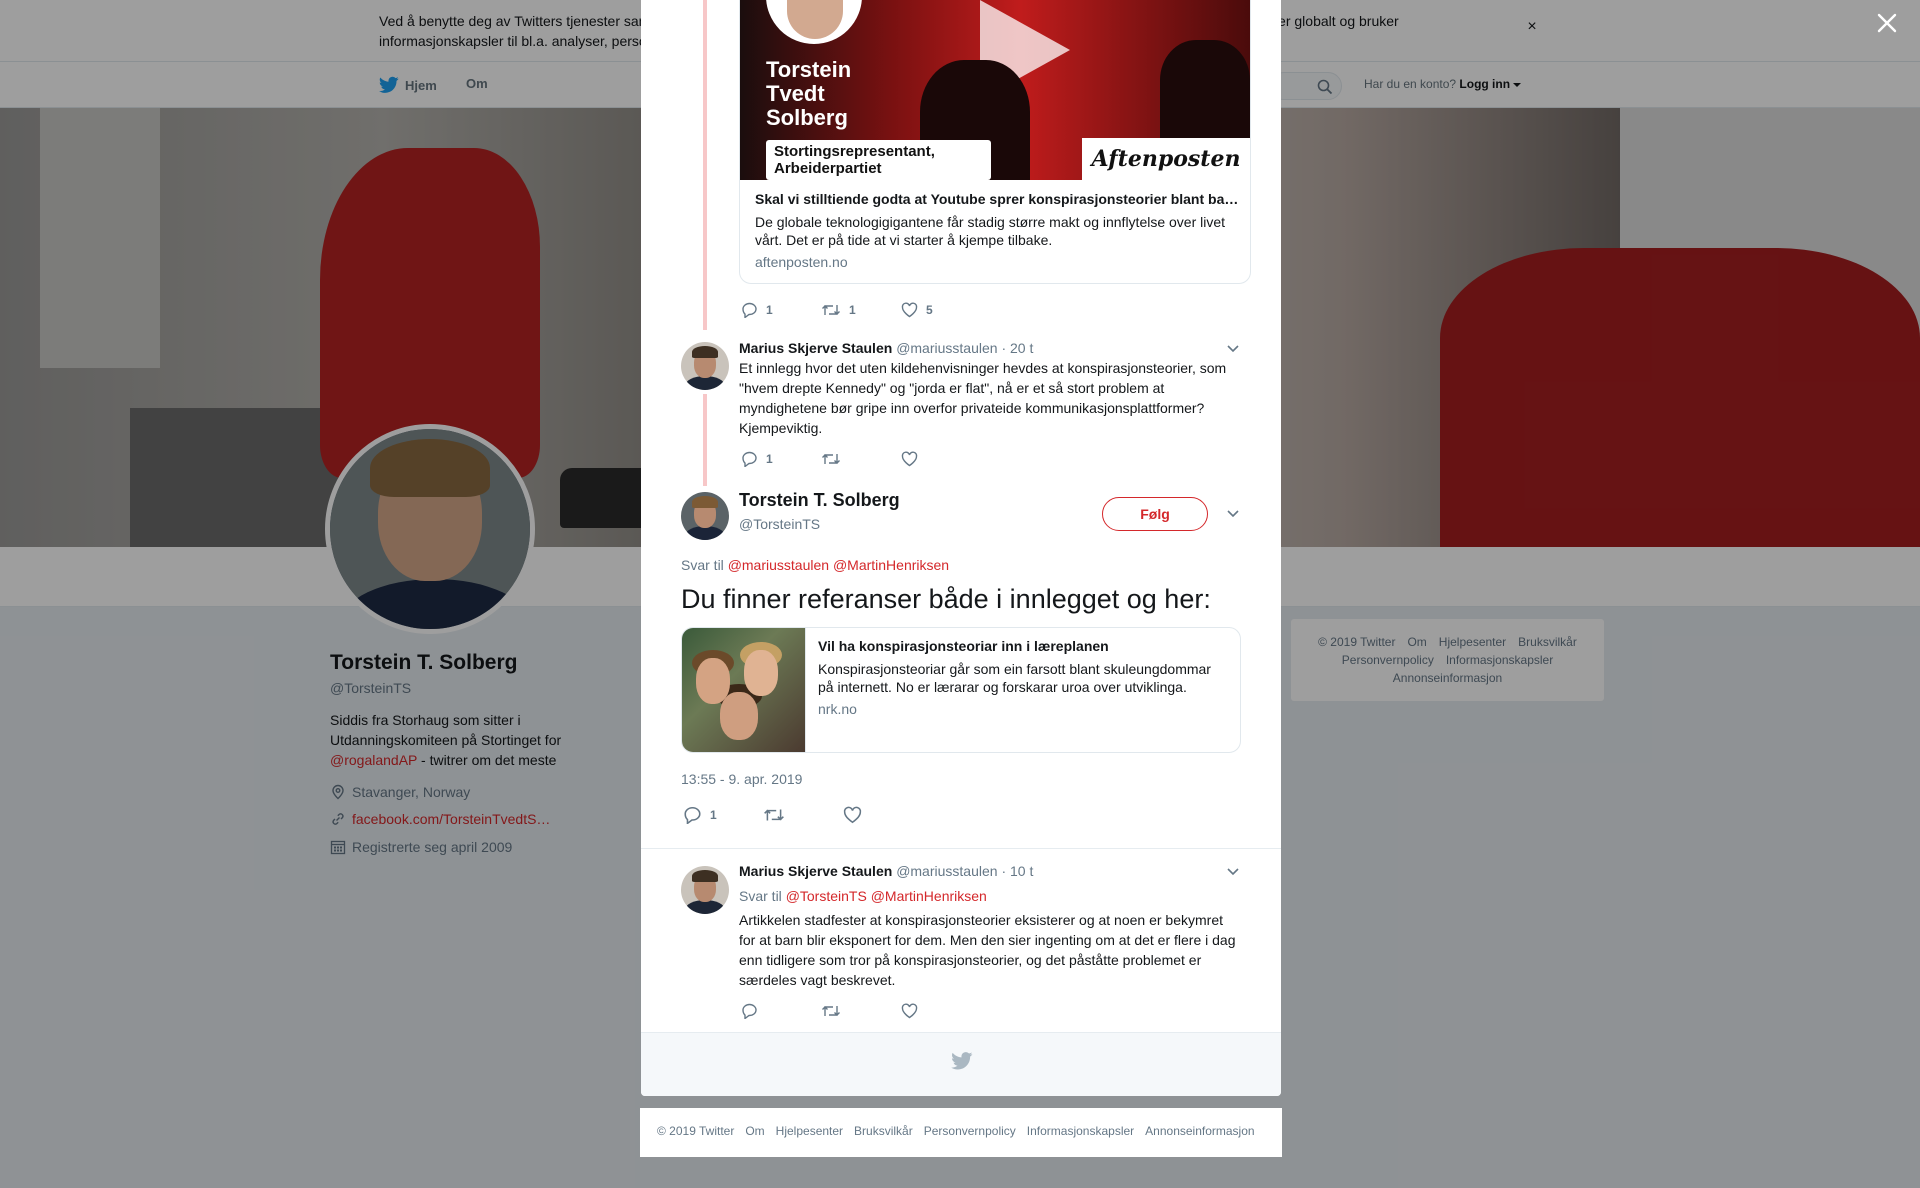 Image resolution: width=1920 pixels, height=1188 pixels. What do you see at coordinates (961, 848) in the screenshot?
I see `divider` at bounding box center [961, 848].